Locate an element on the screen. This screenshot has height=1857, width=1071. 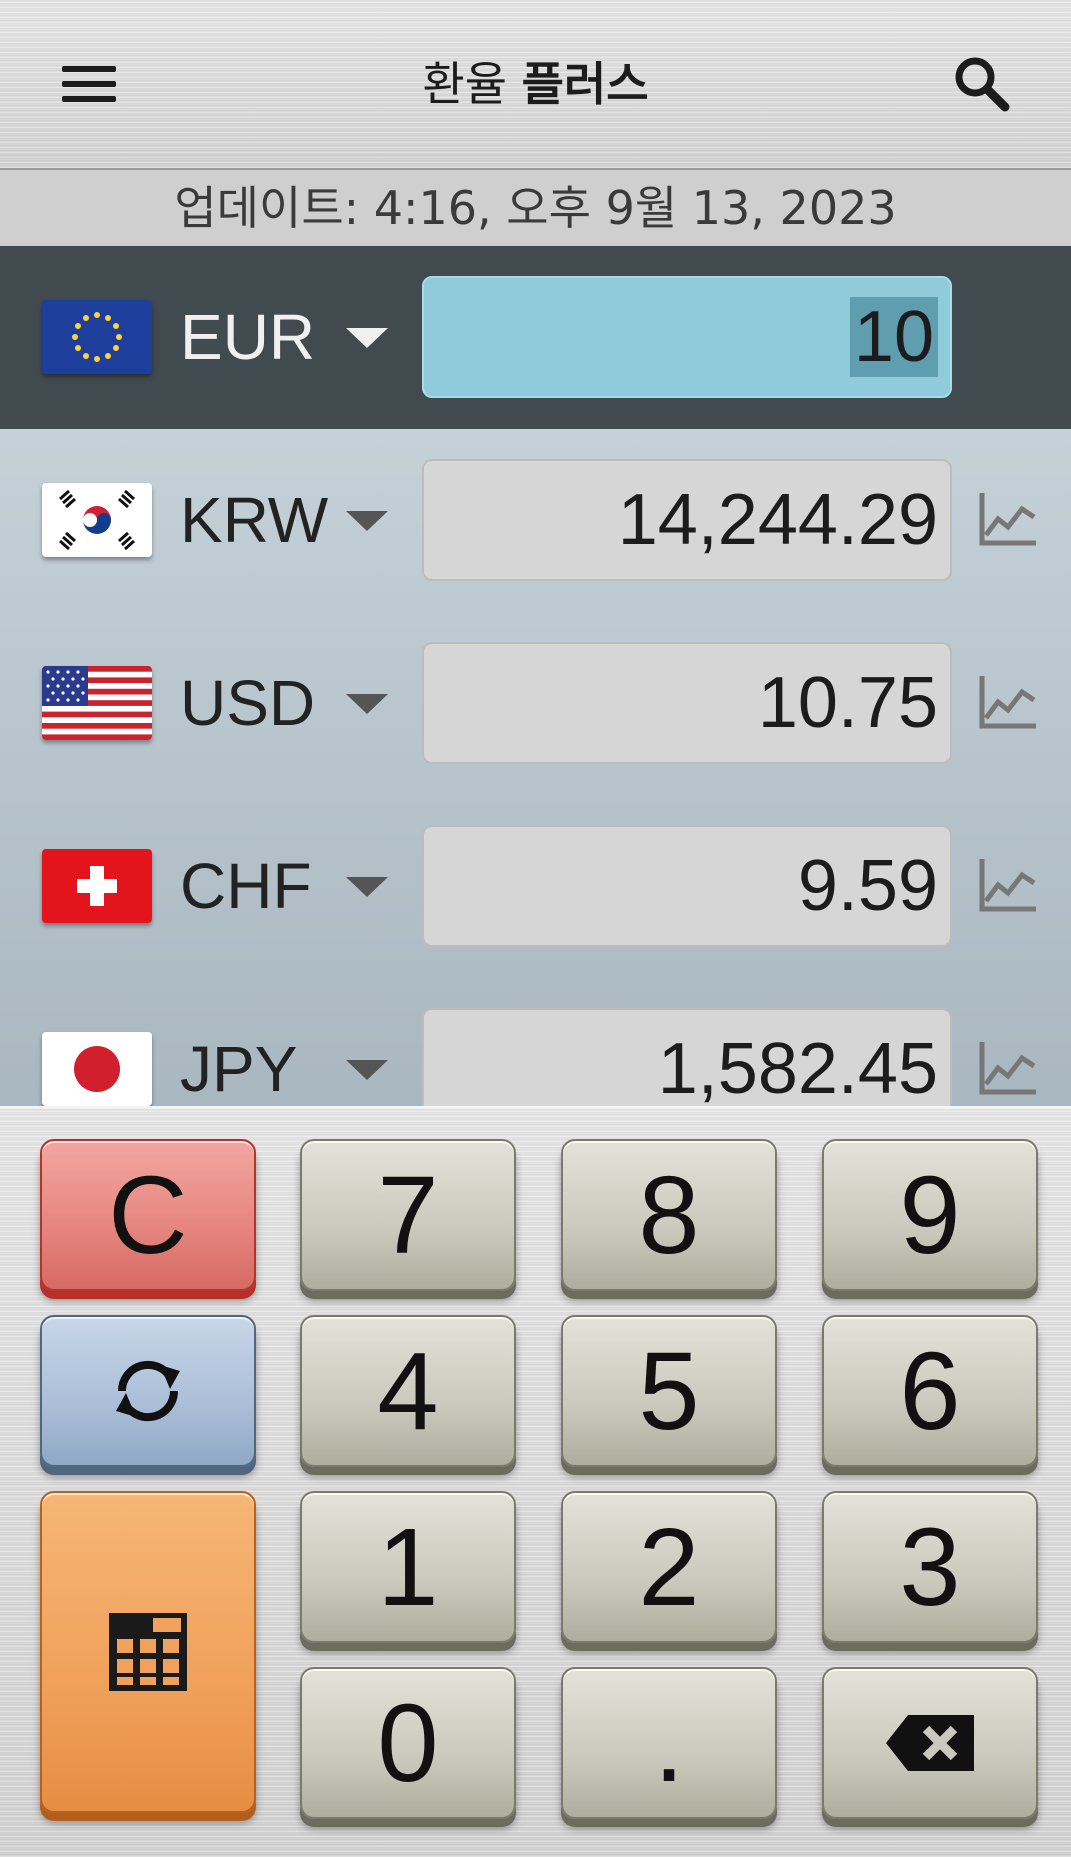
eu-flag-icon is located at coordinates (97, 337).